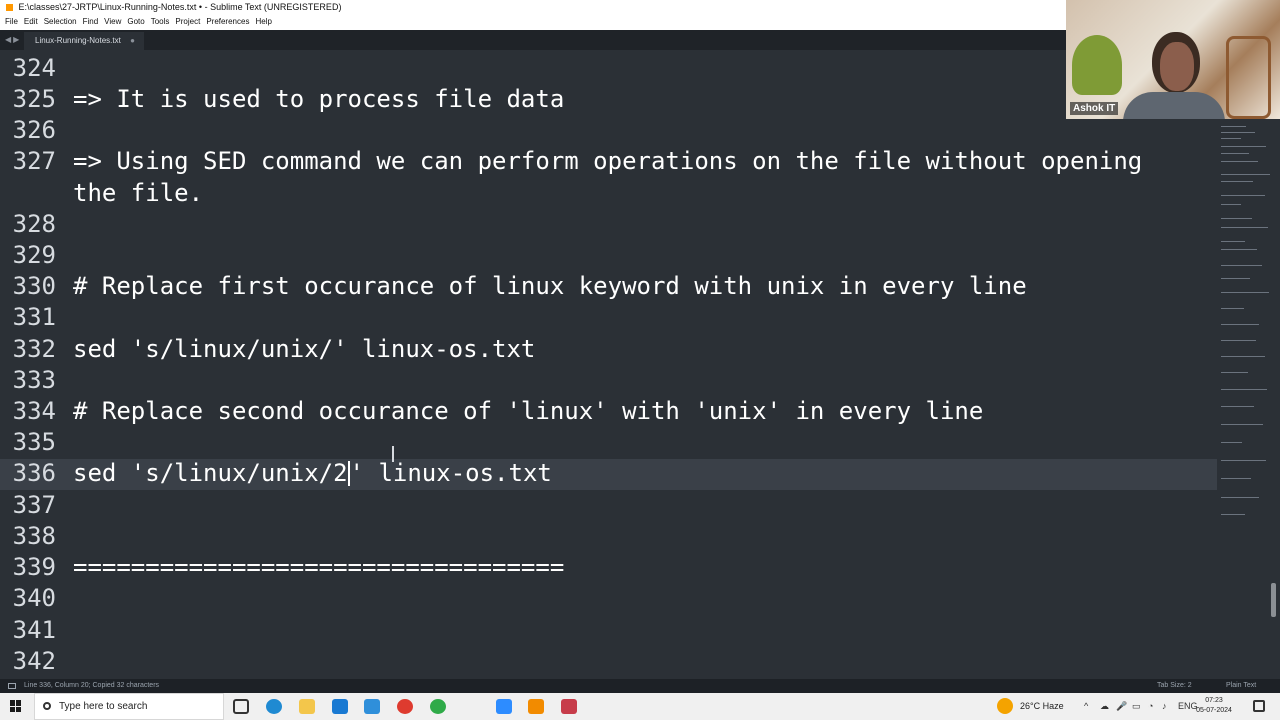  I want to click on menu-goto: Goto, so click(135, 22).